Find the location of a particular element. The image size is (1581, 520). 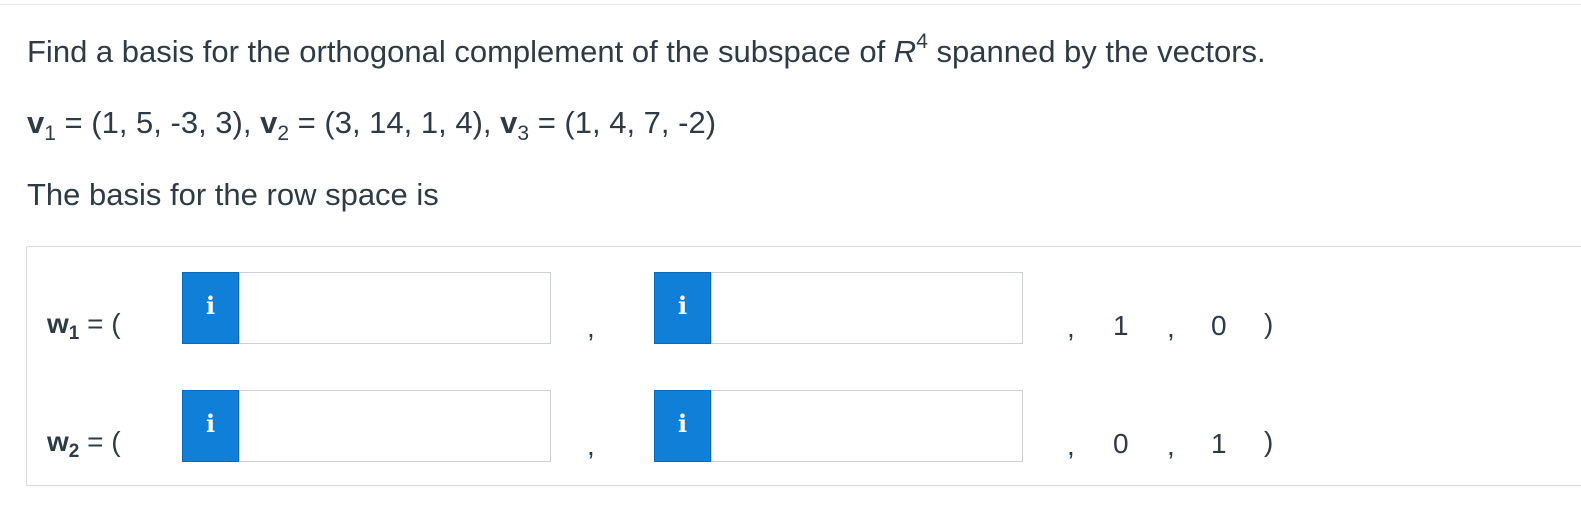

w1-component1-input is located at coordinates (395, 308).